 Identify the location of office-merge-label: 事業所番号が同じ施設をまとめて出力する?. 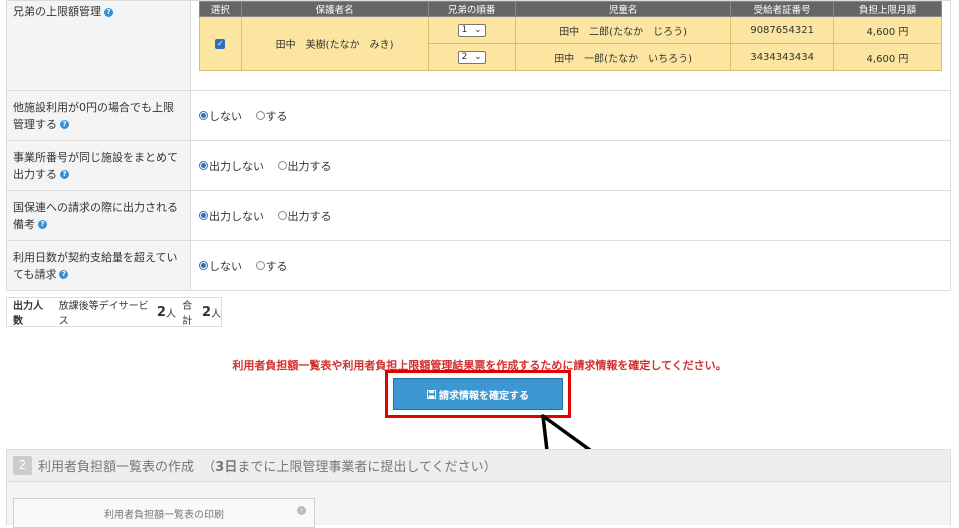
(98, 165).